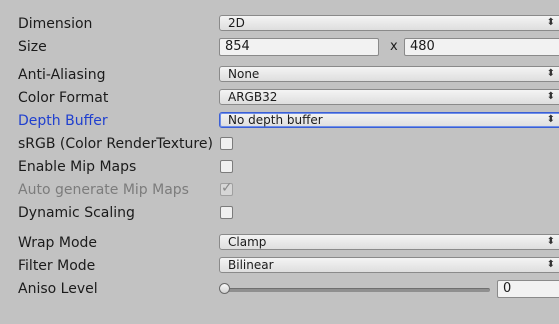 This screenshot has height=324, width=559. Describe the element at coordinates (357, 290) in the screenshot. I see `aniso-level-slider-track` at that location.